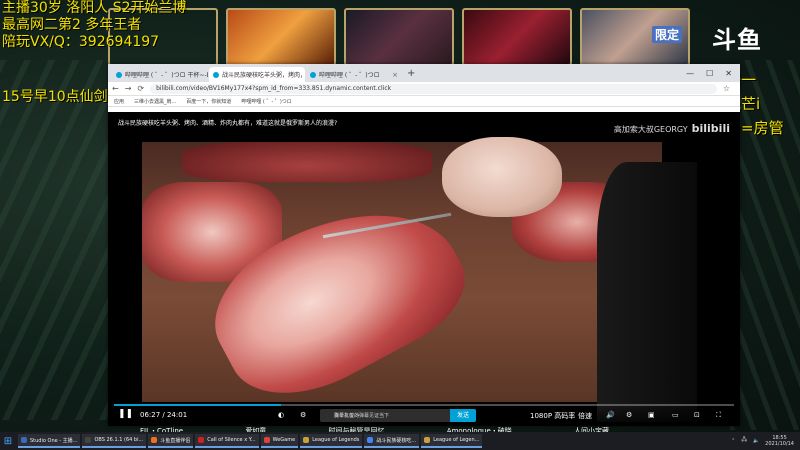 The width and height of the screenshot is (800, 450). I want to click on progress-fill, so click(198, 405).